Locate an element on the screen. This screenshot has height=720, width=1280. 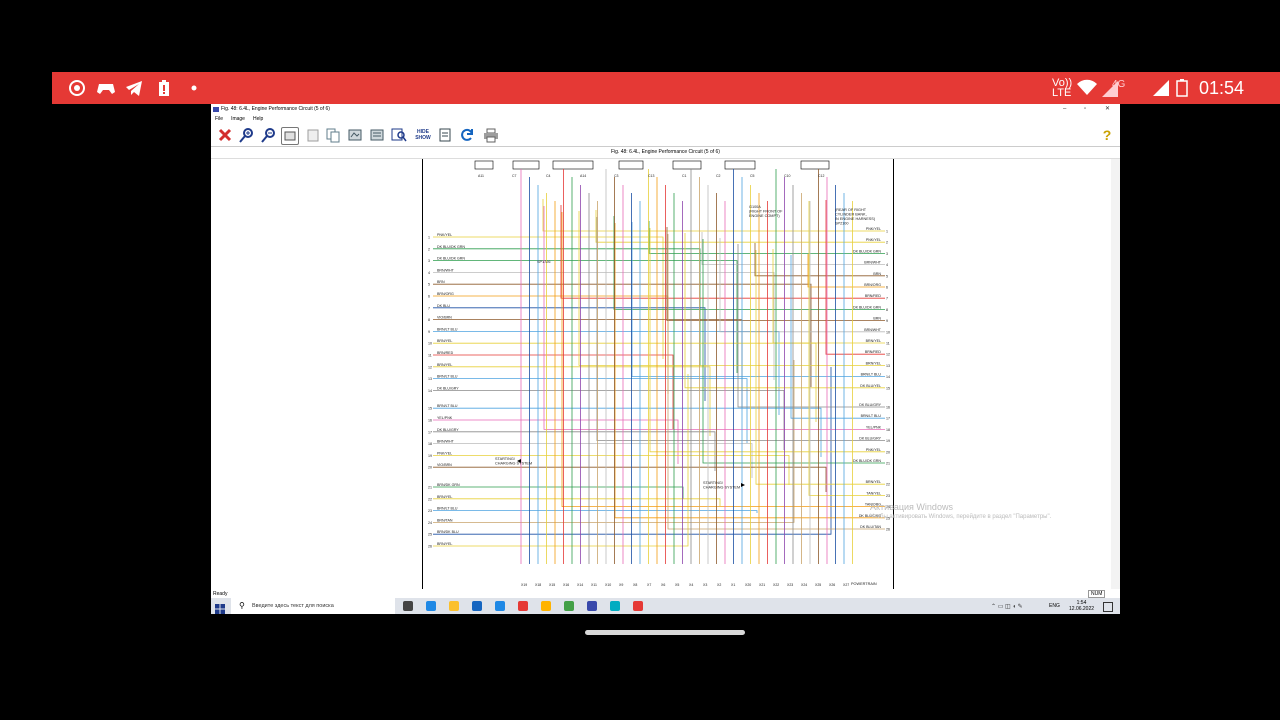
close-image-button is located at coordinates (225, 135).